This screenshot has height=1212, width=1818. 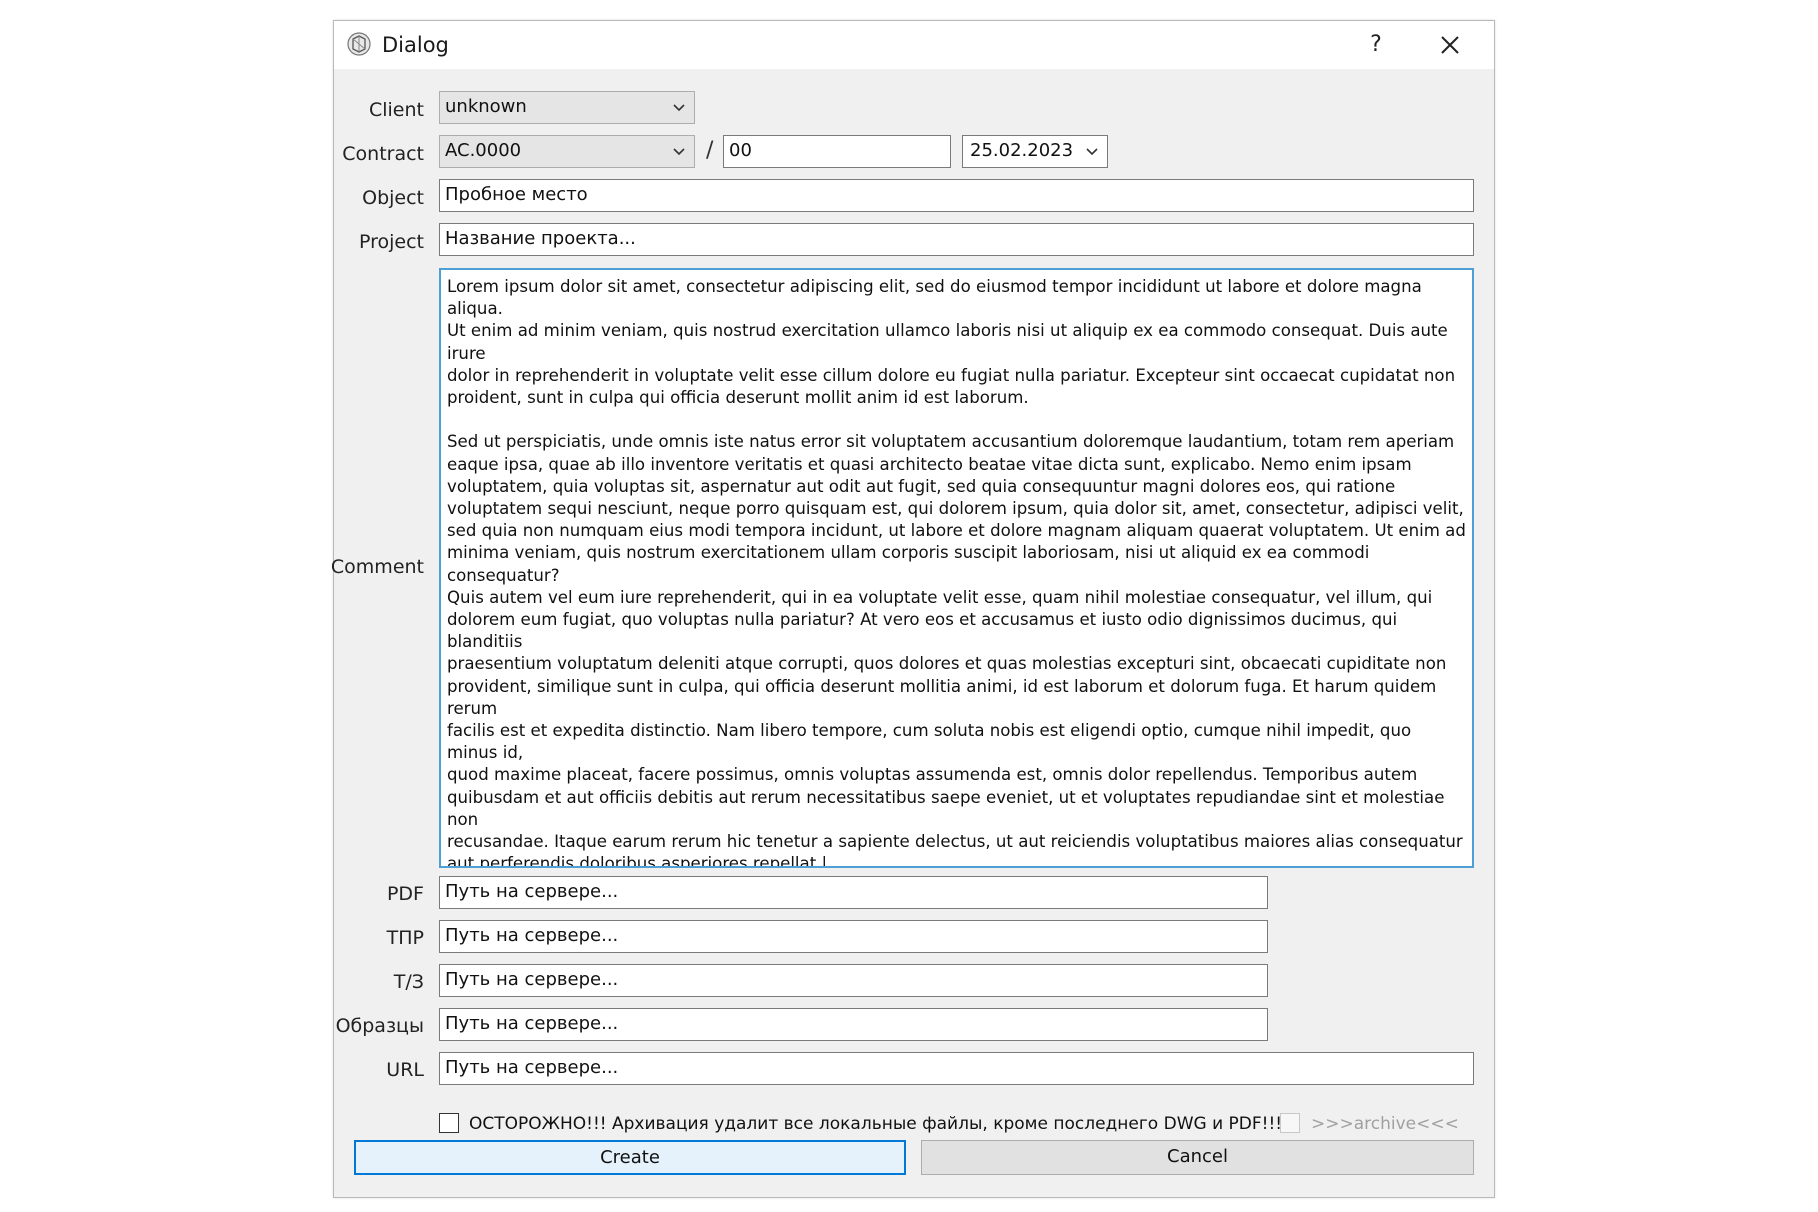 What do you see at coordinates (359, 44) in the screenshot?
I see `app-icon` at bounding box center [359, 44].